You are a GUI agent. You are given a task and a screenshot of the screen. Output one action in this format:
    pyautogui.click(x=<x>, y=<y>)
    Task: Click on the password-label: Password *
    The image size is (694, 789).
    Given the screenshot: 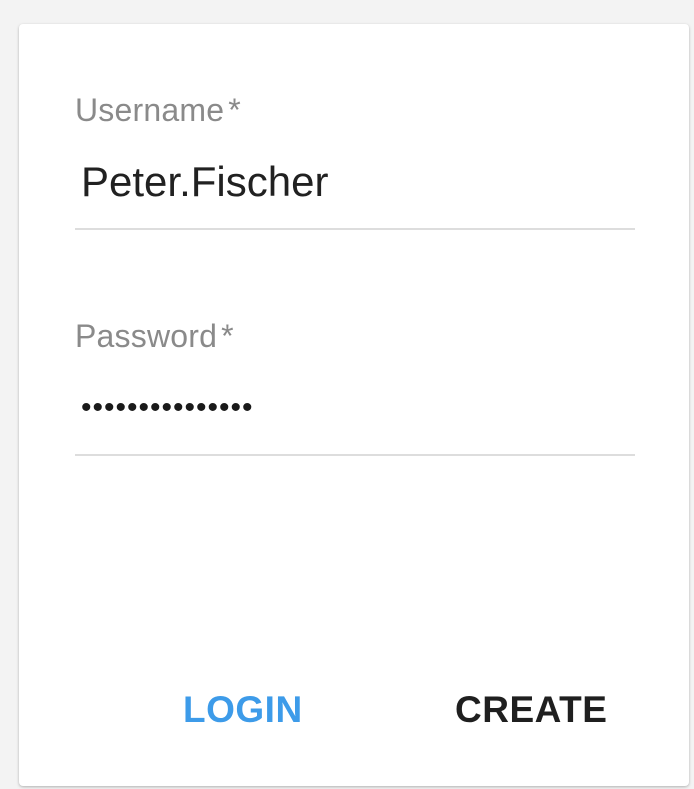 What is the action you would take?
    pyautogui.click(x=355, y=336)
    